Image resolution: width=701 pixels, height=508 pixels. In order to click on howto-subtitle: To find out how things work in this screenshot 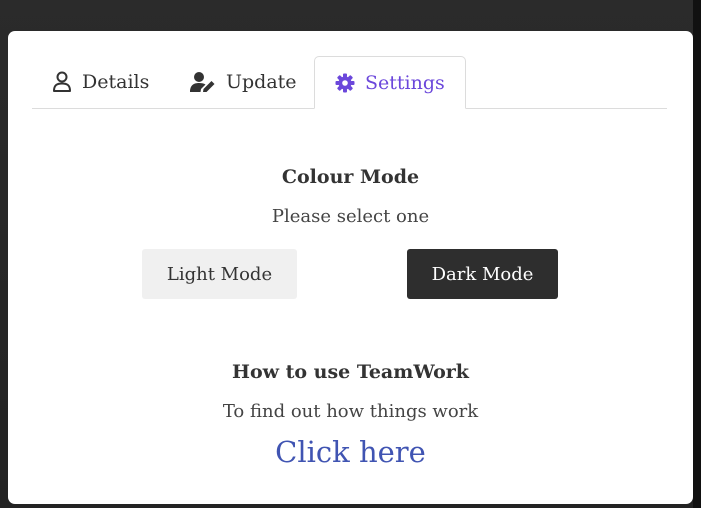, I will do `click(350, 411)`.